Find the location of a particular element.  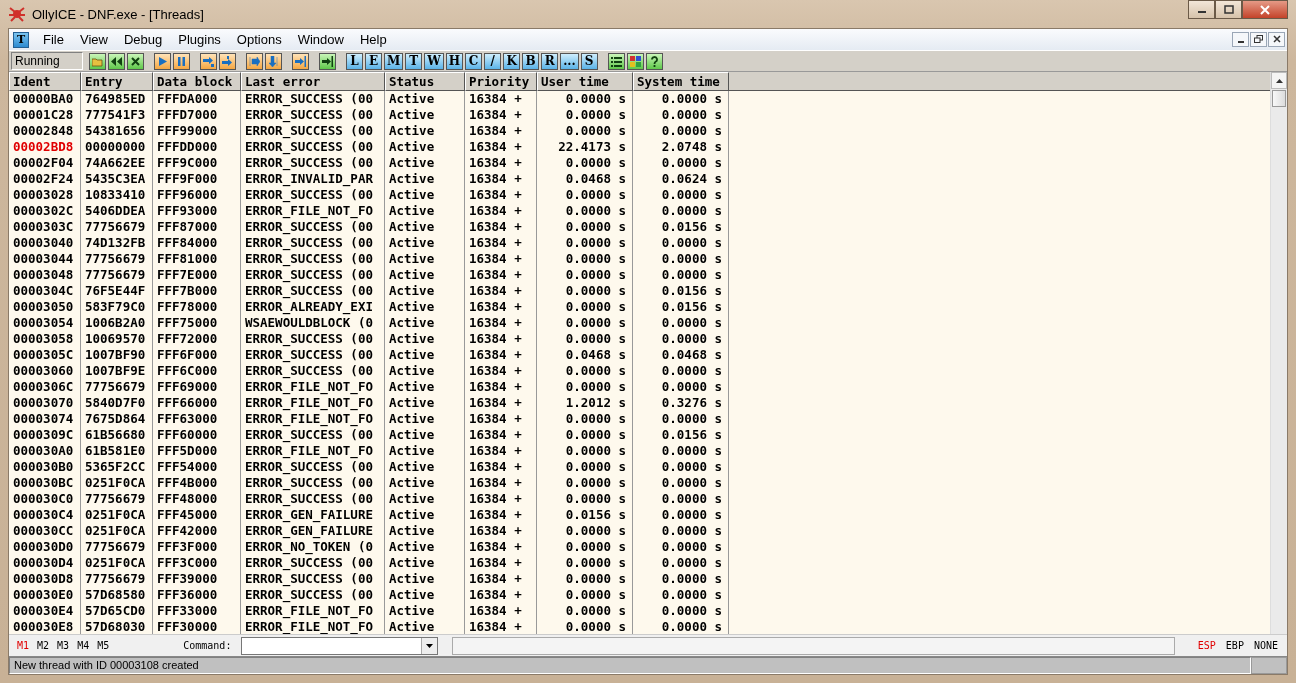

table-cell: FFFDD000 is located at coordinates (197, 147).